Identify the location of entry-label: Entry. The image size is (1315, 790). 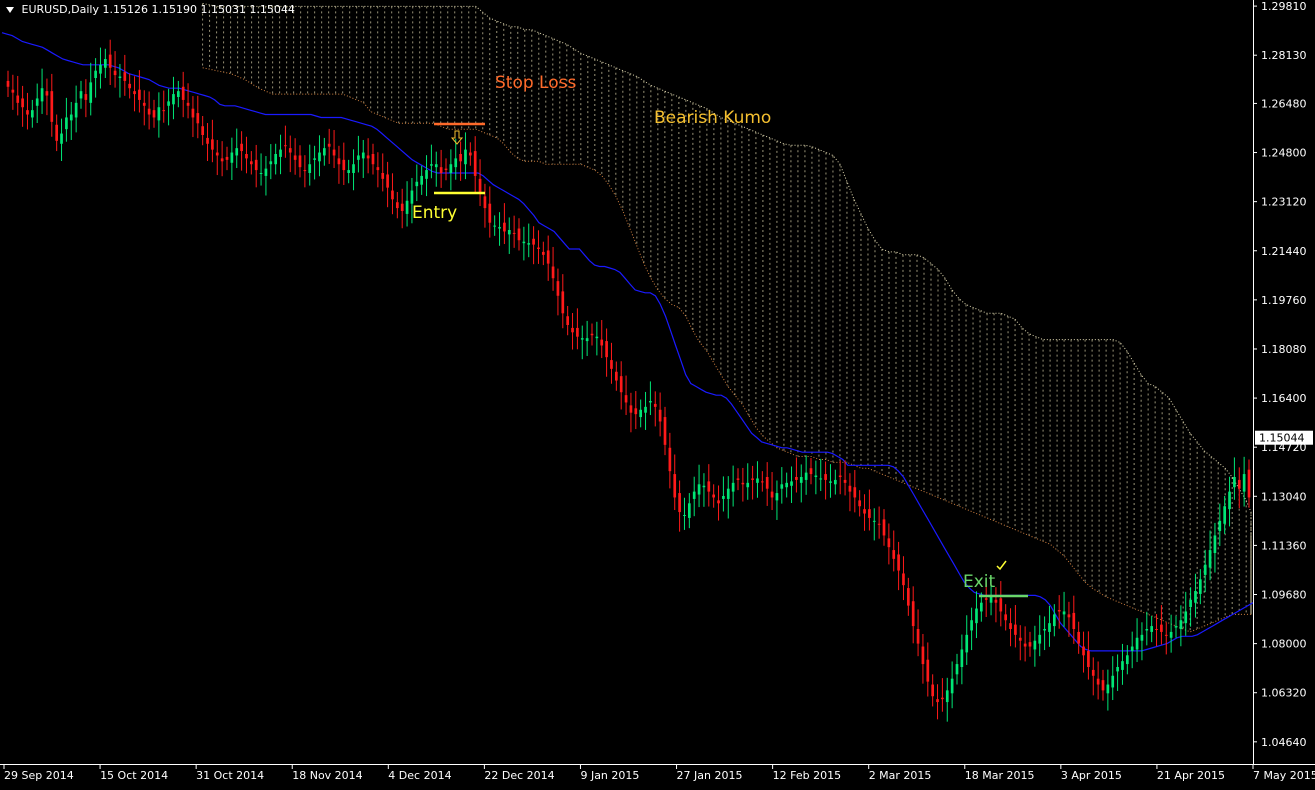
(434, 213).